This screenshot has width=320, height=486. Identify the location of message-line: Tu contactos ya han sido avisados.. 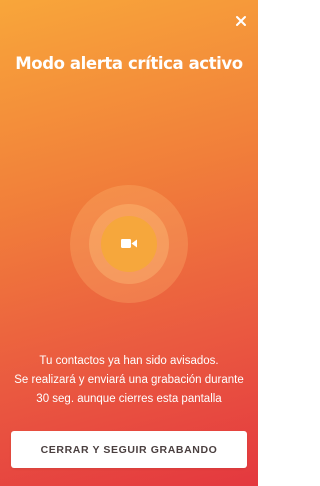
(129, 361).